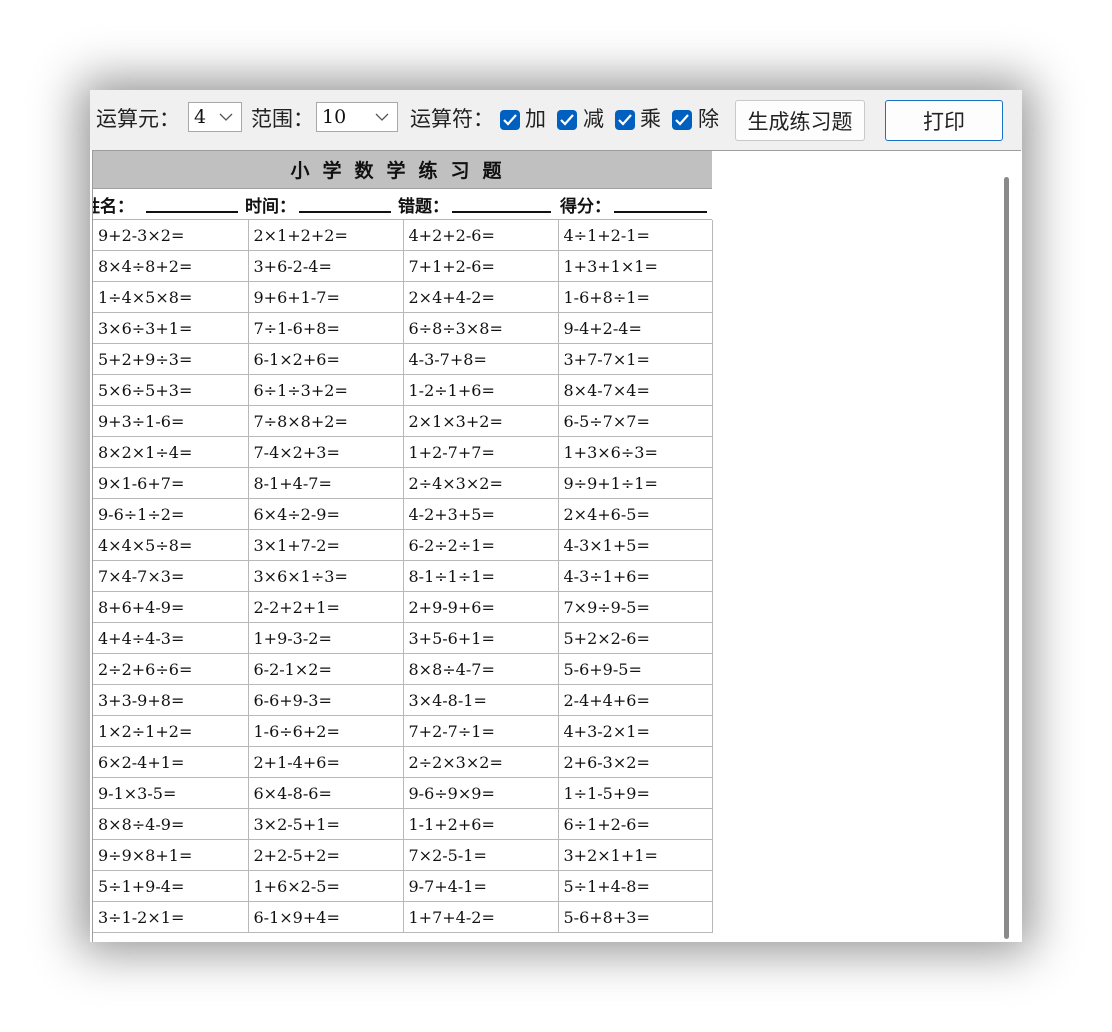 This screenshot has height=1032, width=1112. Describe the element at coordinates (635, 824) in the screenshot. I see `problem-cell: 6÷1+2-6=` at that location.